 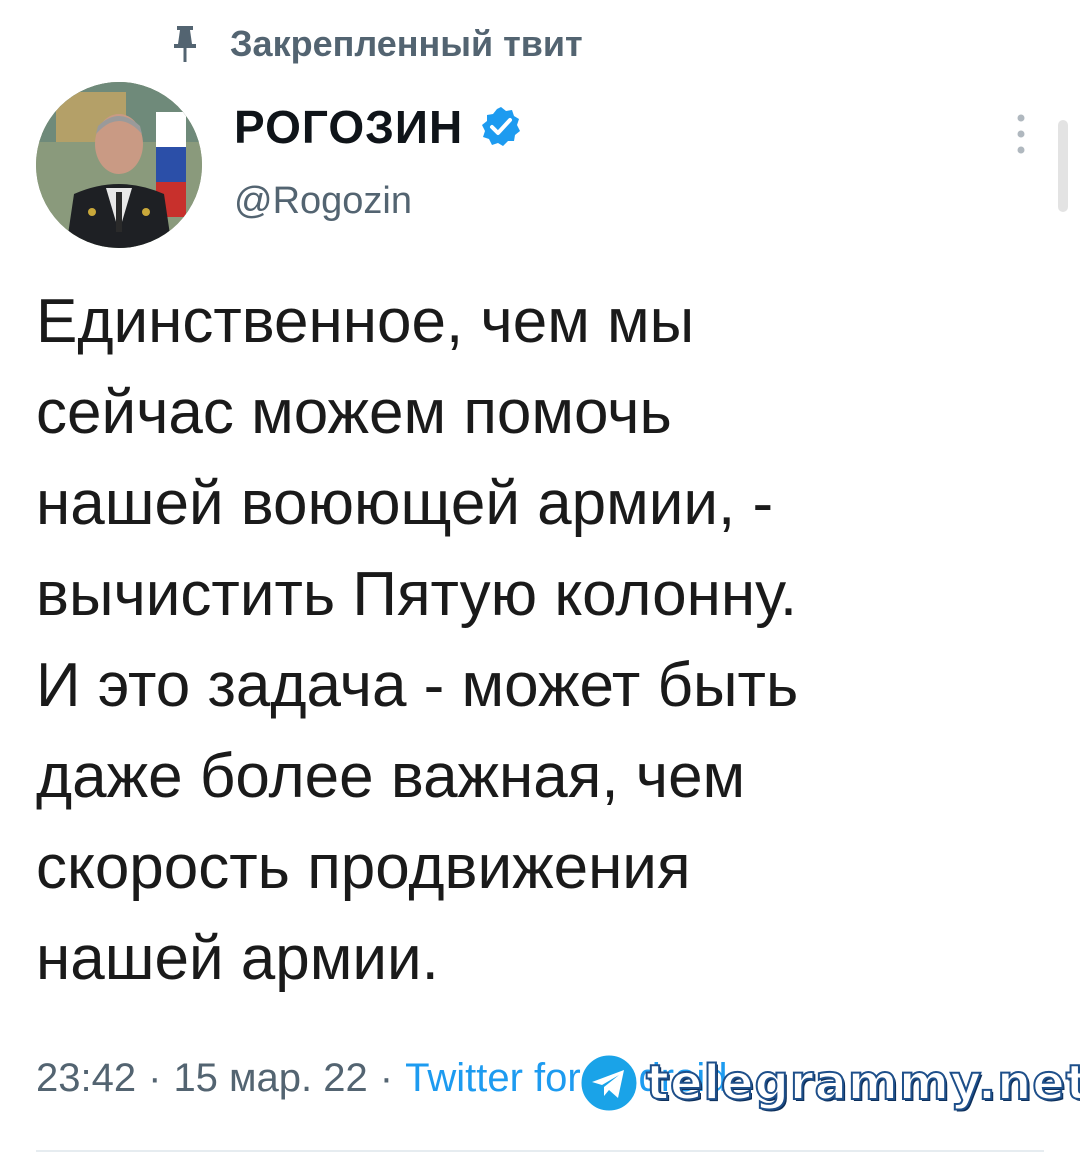 I want to click on telegram-globe-icon, so click(x=609, y=1083).